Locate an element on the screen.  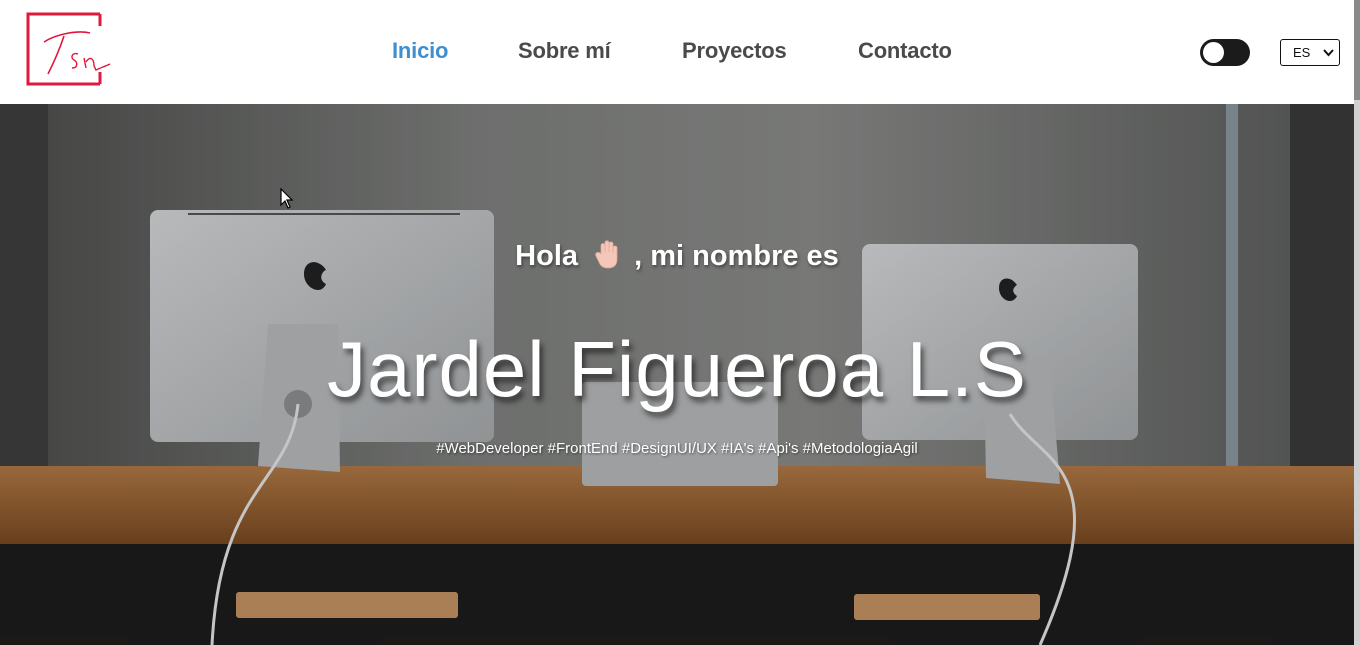
nav-proyectos: Proyectos is located at coordinates (734, 51).